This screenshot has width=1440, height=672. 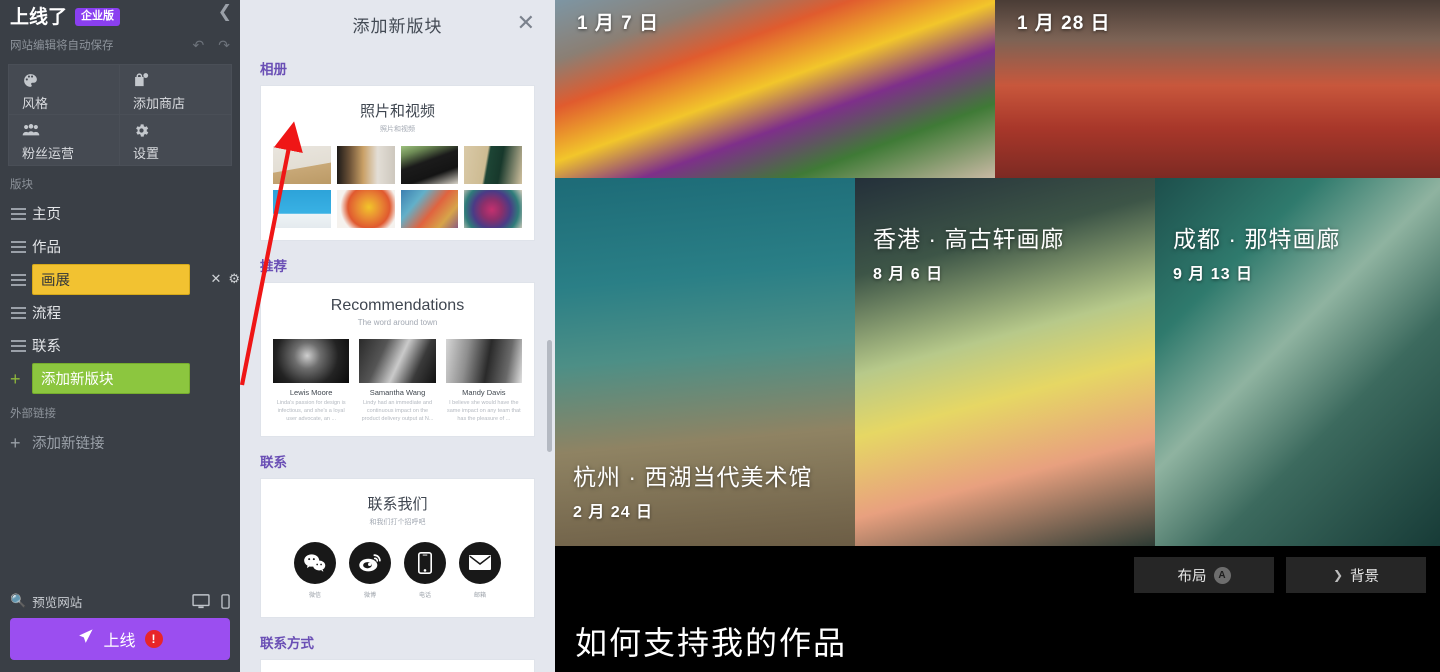 I want to click on plus-icon: +, so click(x=15, y=442).